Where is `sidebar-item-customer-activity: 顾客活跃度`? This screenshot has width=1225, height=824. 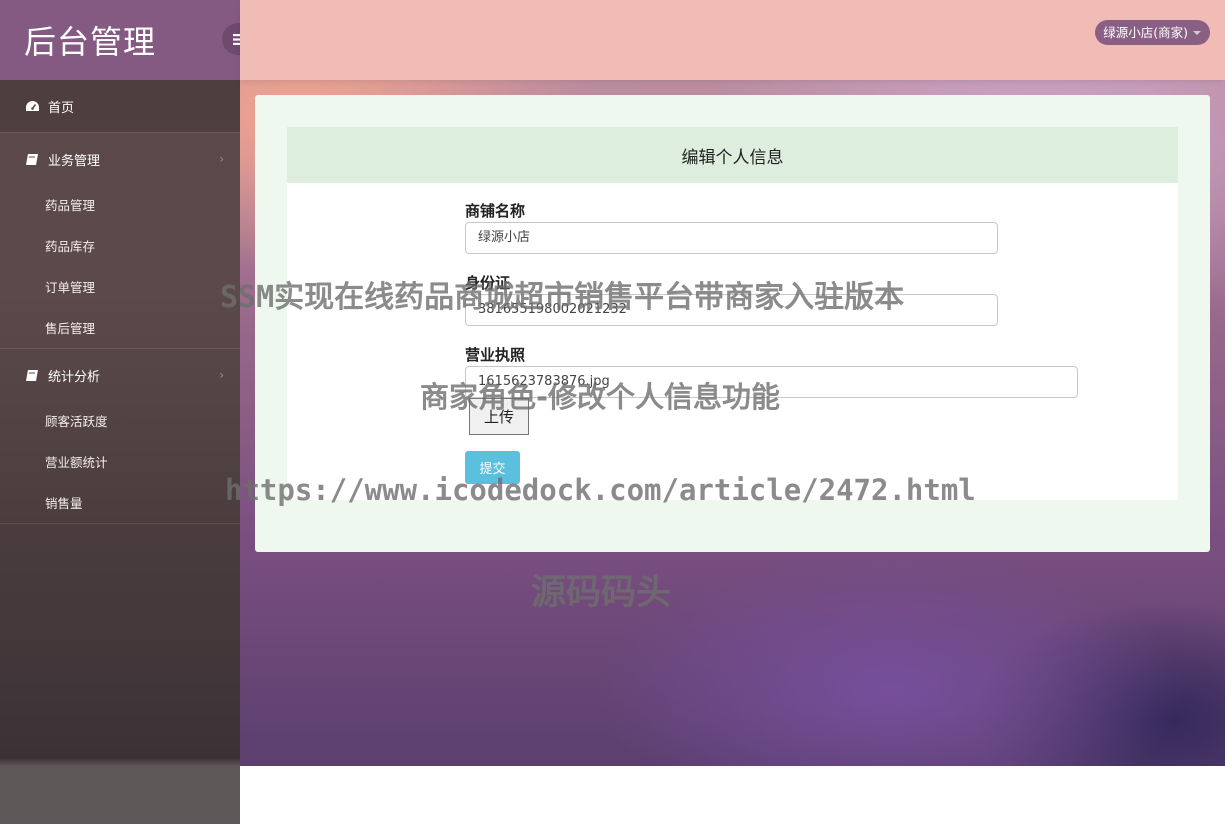 sidebar-item-customer-activity: 顾客活跃度 is located at coordinates (76, 420).